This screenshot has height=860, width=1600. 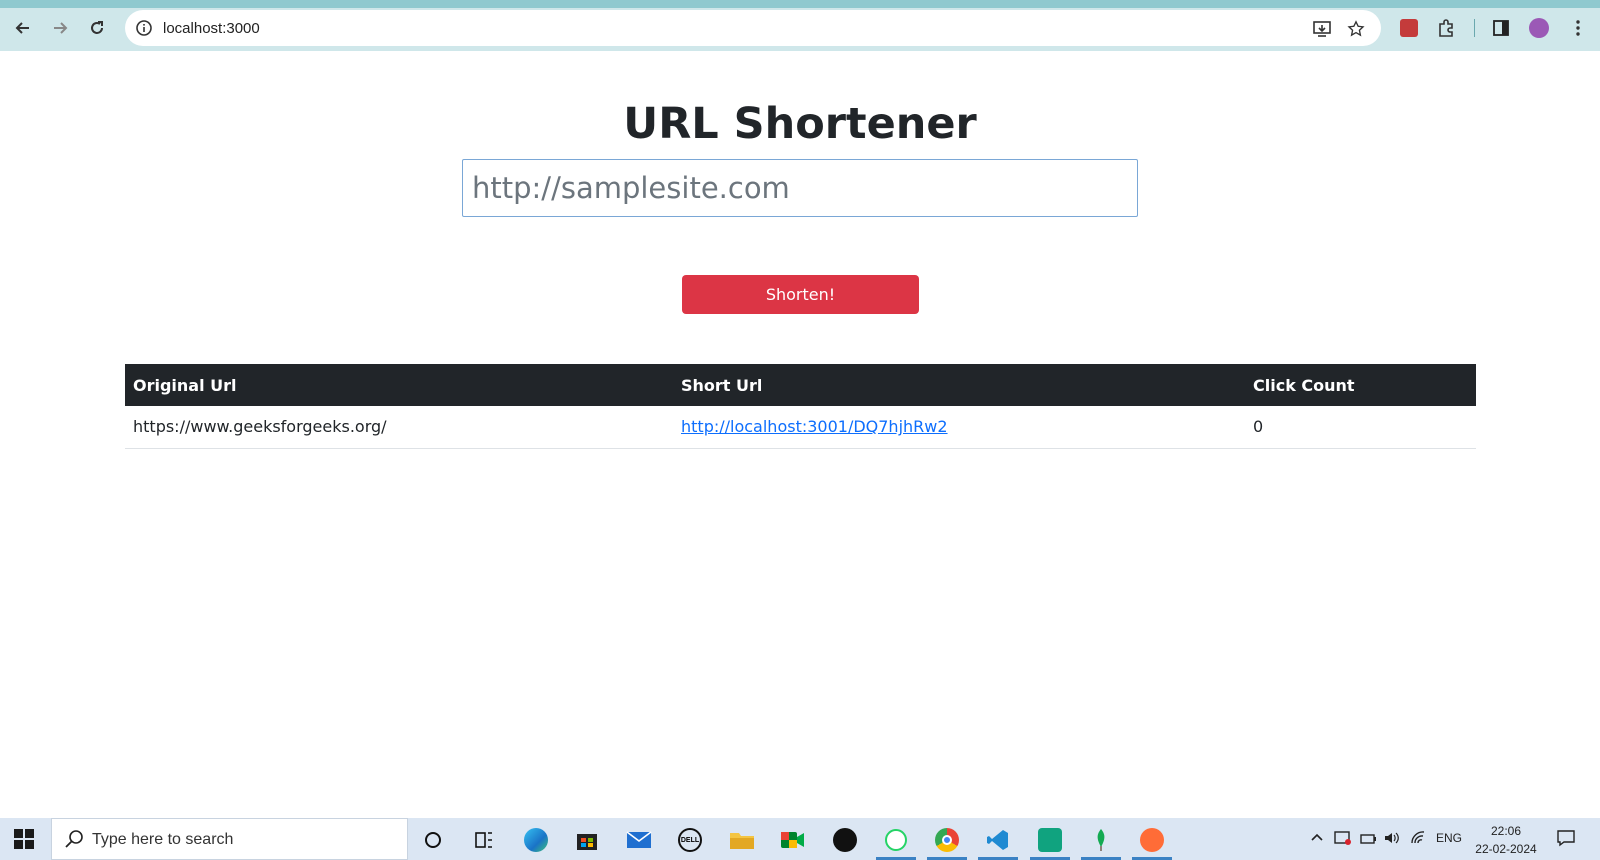 I want to click on browser-toolbar: localhost:3000, so click(x=800, y=25).